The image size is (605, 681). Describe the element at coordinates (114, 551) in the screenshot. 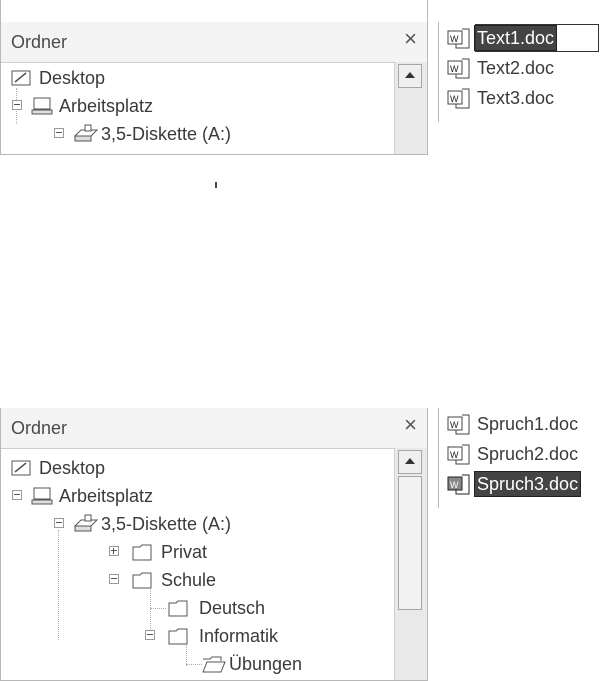

I see `expand-toggle` at that location.